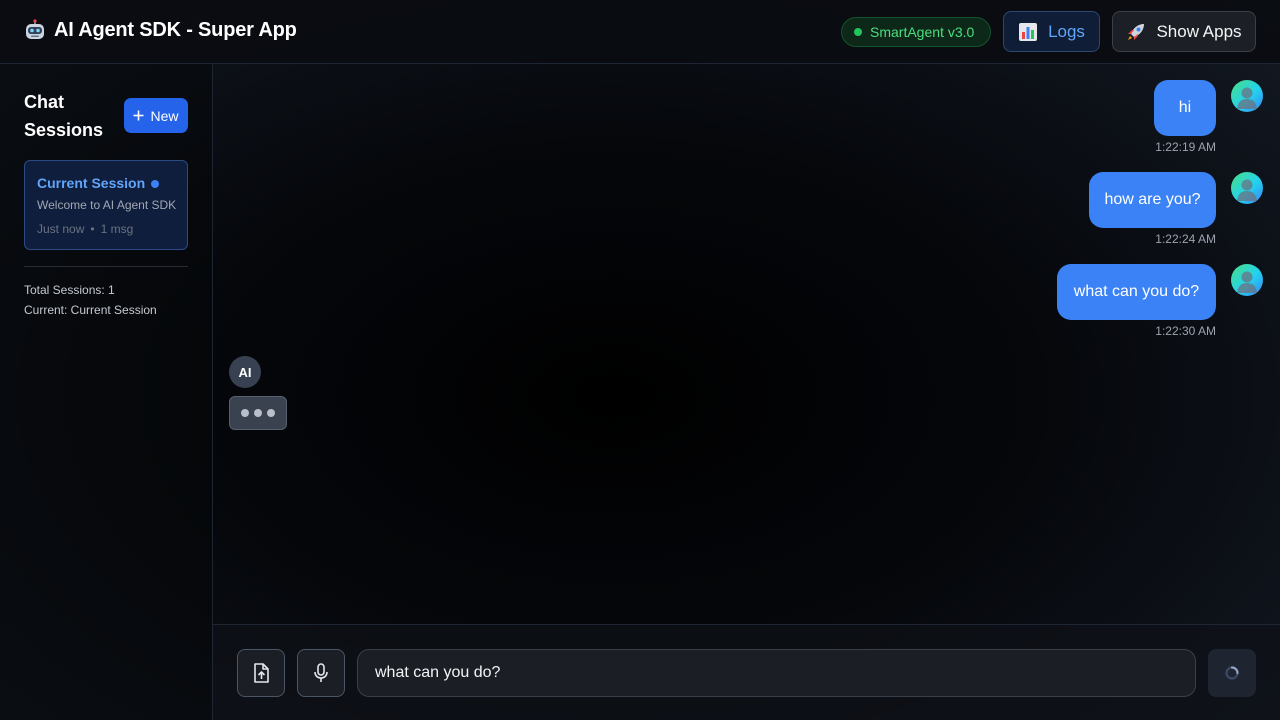 The width and height of the screenshot is (1280, 720). I want to click on upload-file-button, so click(261, 673).